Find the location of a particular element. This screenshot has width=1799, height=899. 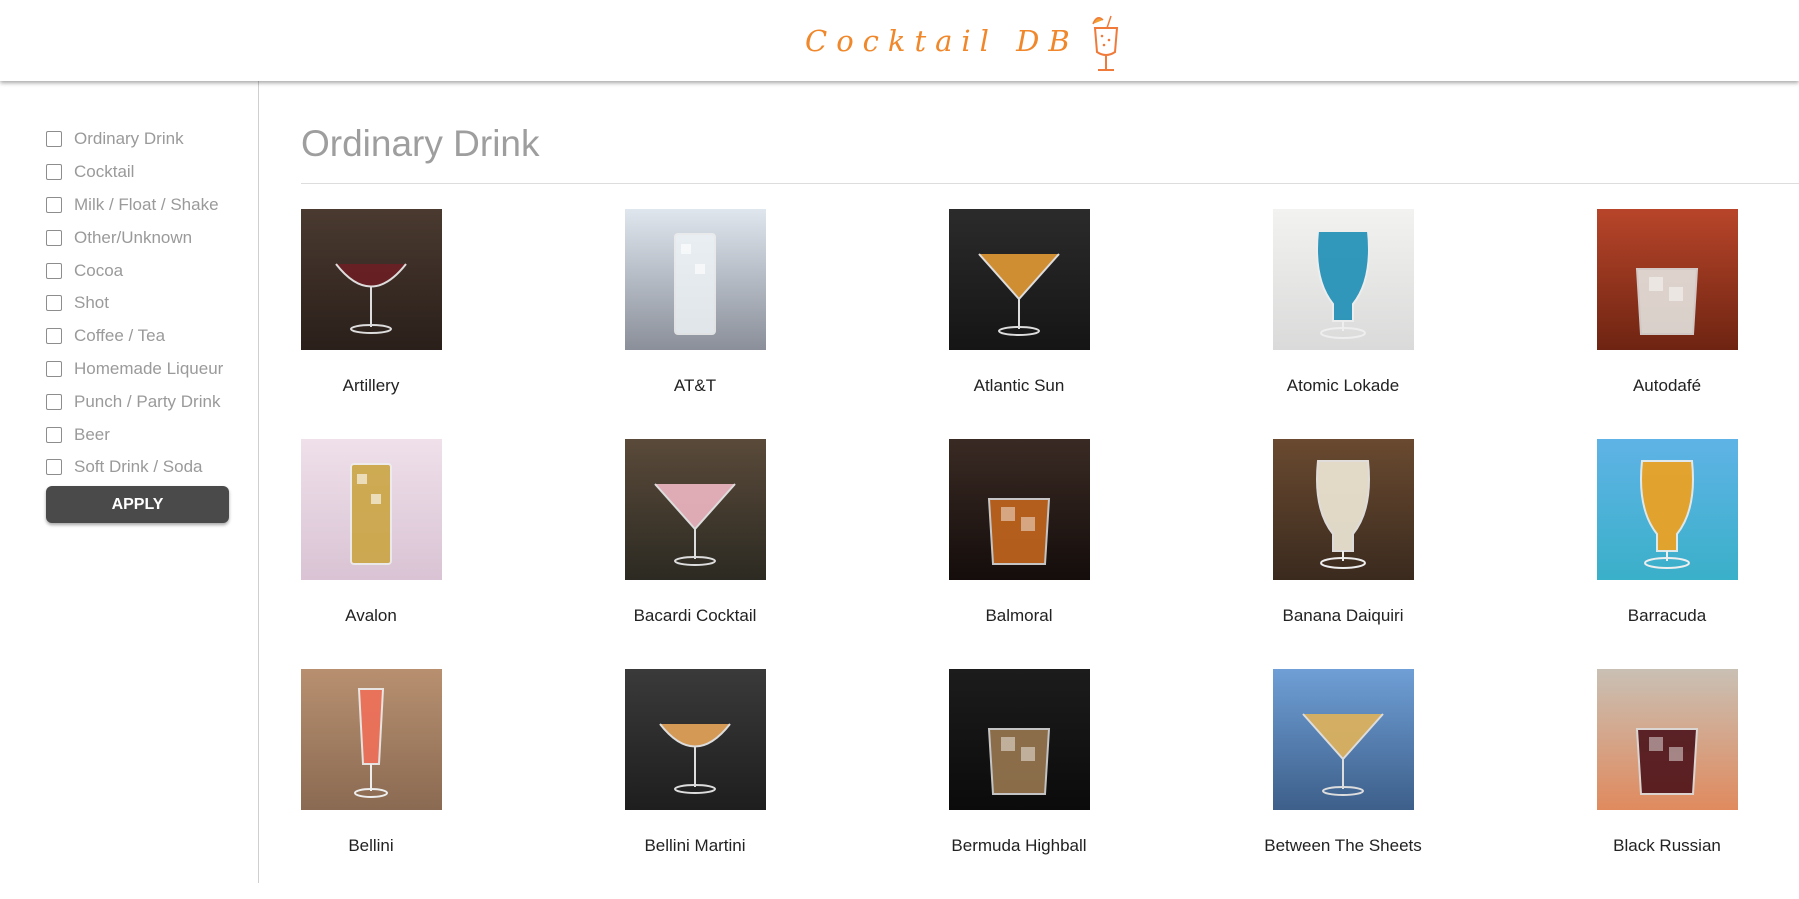

app-header: Cocktail DB is located at coordinates (899, 40).